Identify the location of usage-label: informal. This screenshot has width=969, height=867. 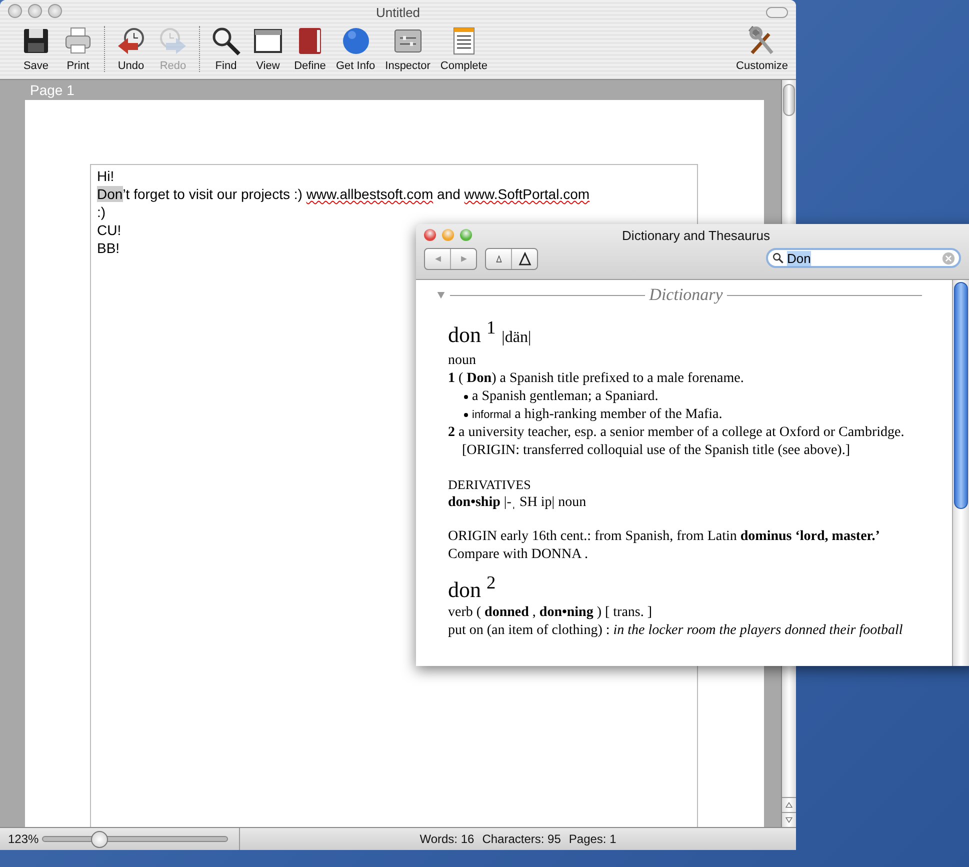
(492, 415).